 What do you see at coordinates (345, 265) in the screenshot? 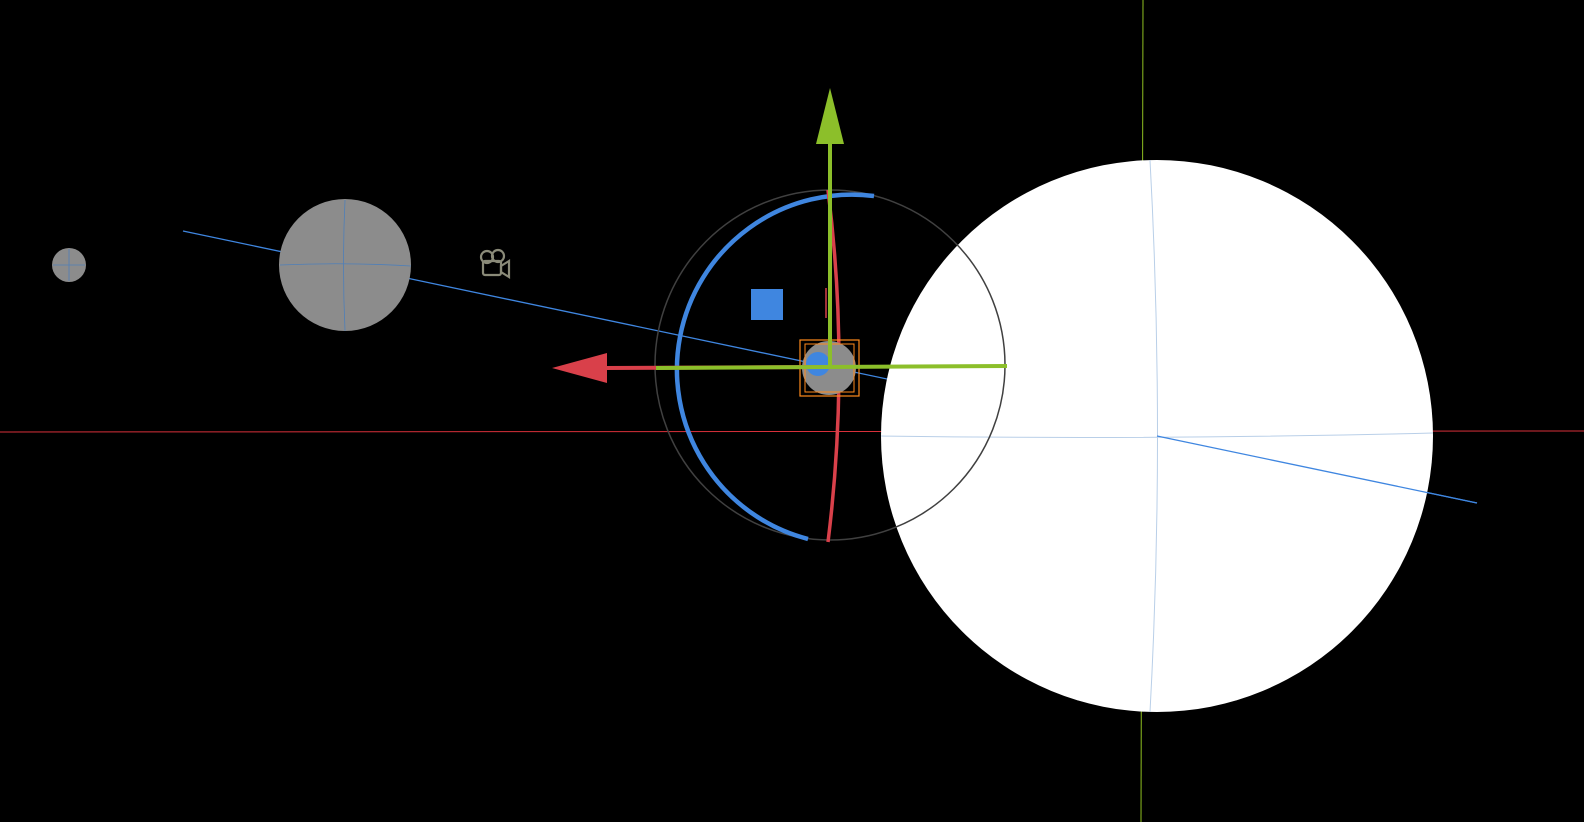
I see `gray-planet` at bounding box center [345, 265].